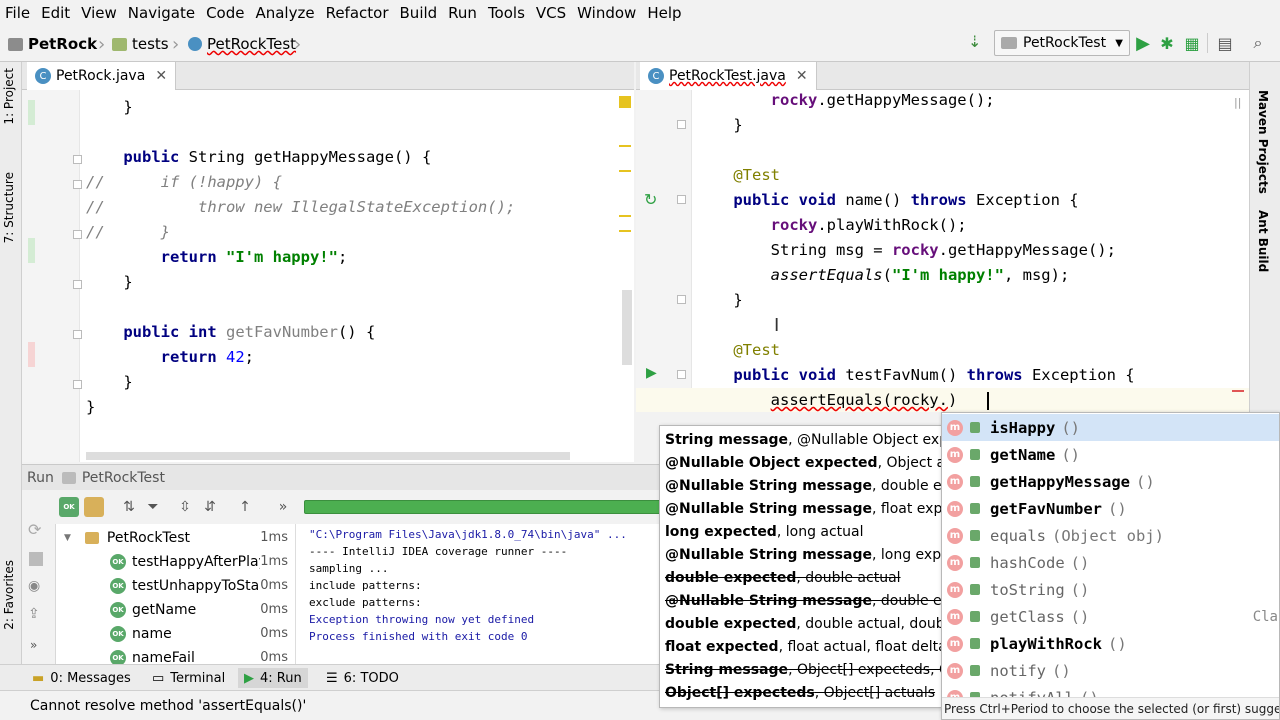  What do you see at coordinates (9, 207) in the screenshot?
I see `tool-tab-structure: 7: Structure` at bounding box center [9, 207].